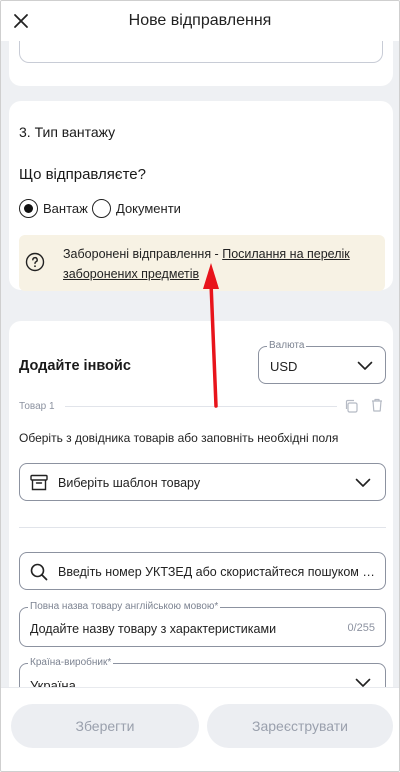 Image resolution: width=400 pixels, height=772 pixels. Describe the element at coordinates (105, 726) in the screenshot. I see `save-button: Зберегти` at that location.